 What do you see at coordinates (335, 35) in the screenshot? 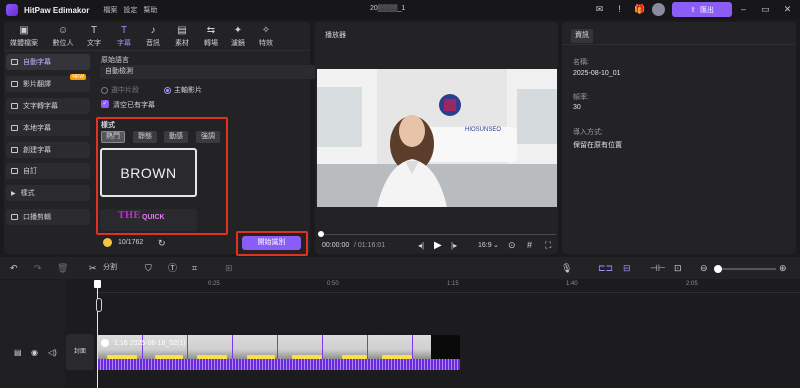
I see `player-label: 播放器` at bounding box center [335, 35].